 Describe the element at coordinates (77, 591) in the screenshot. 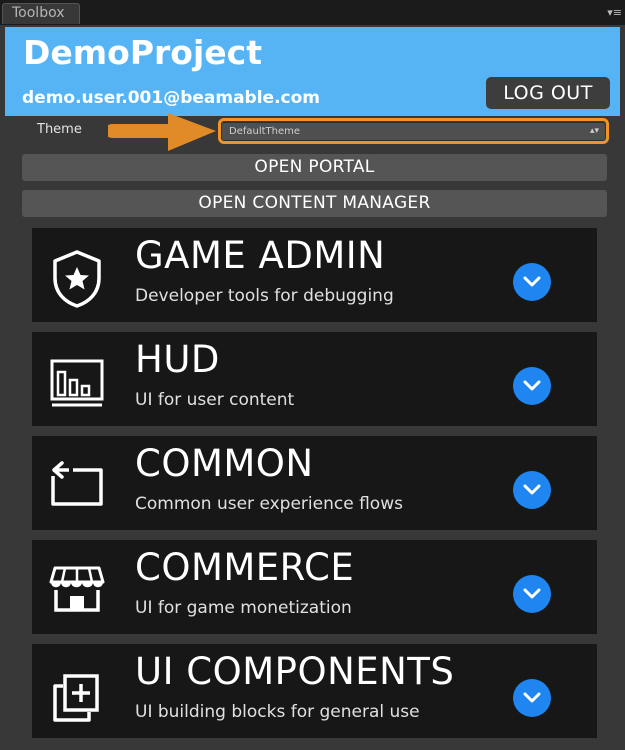

I see `storefront-icon` at that location.